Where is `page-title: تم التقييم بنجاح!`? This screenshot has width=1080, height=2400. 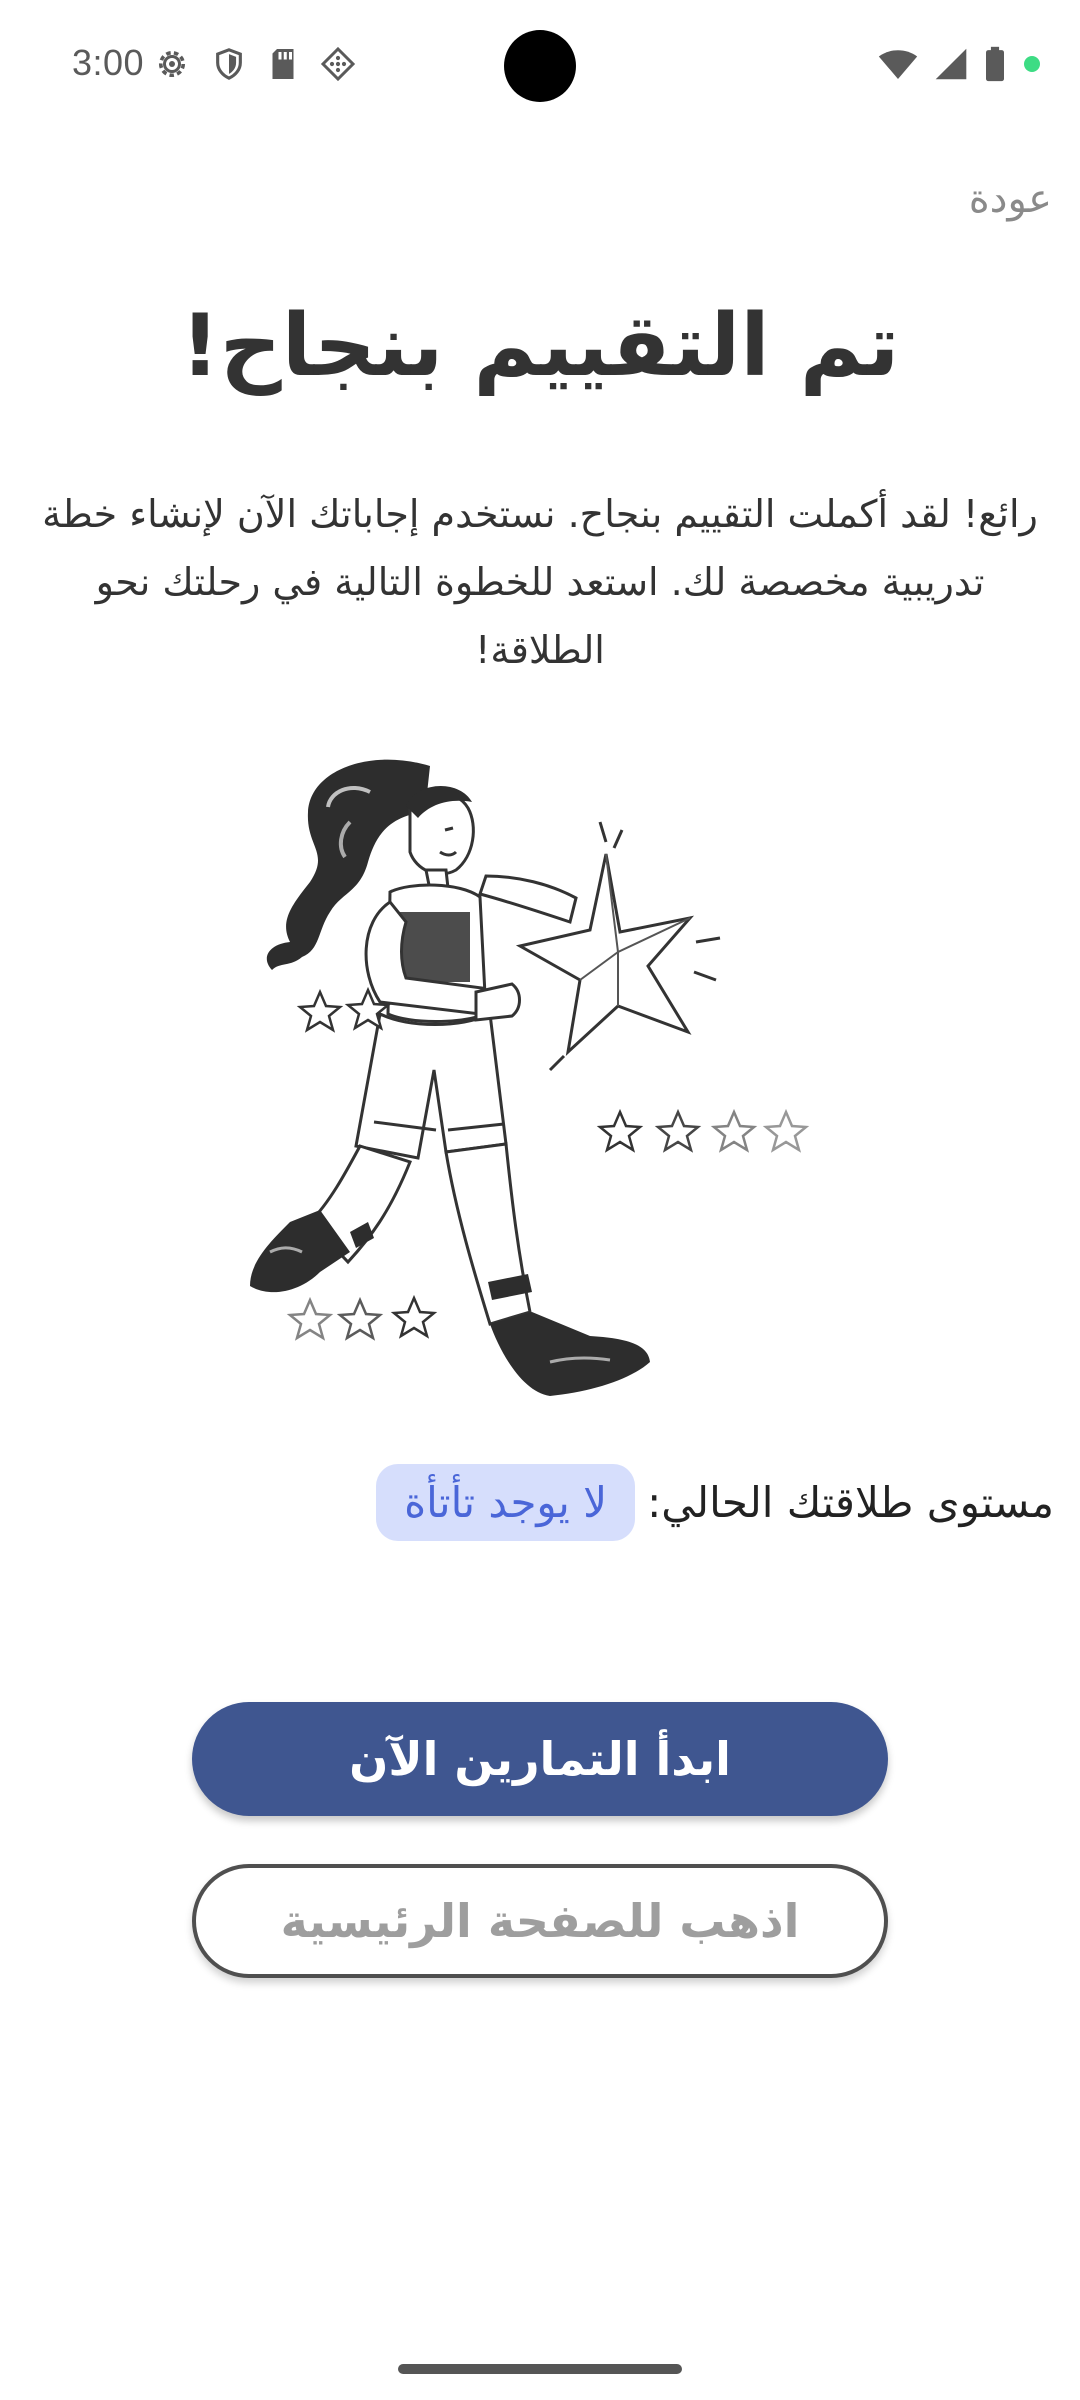
page-title: تم التقييم بنجاح! is located at coordinates (540, 346).